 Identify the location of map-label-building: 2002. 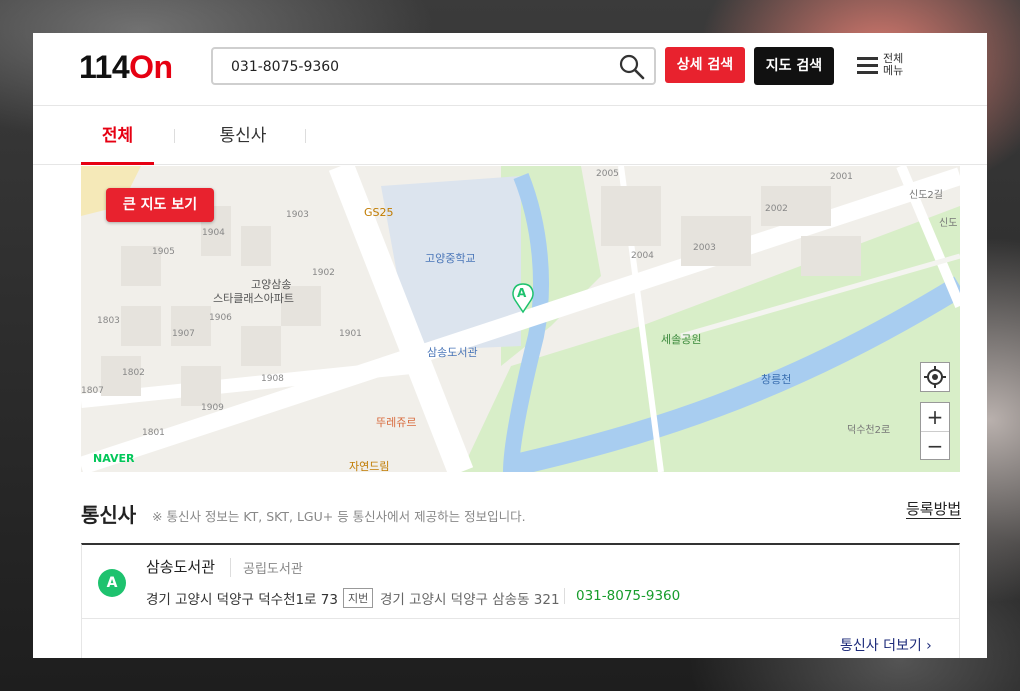
(776, 209).